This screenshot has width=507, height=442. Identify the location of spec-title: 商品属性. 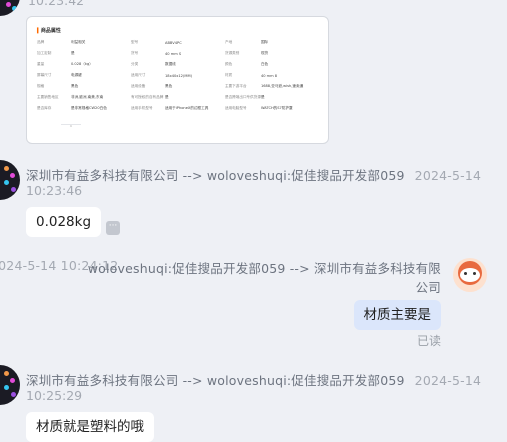
(50, 31).